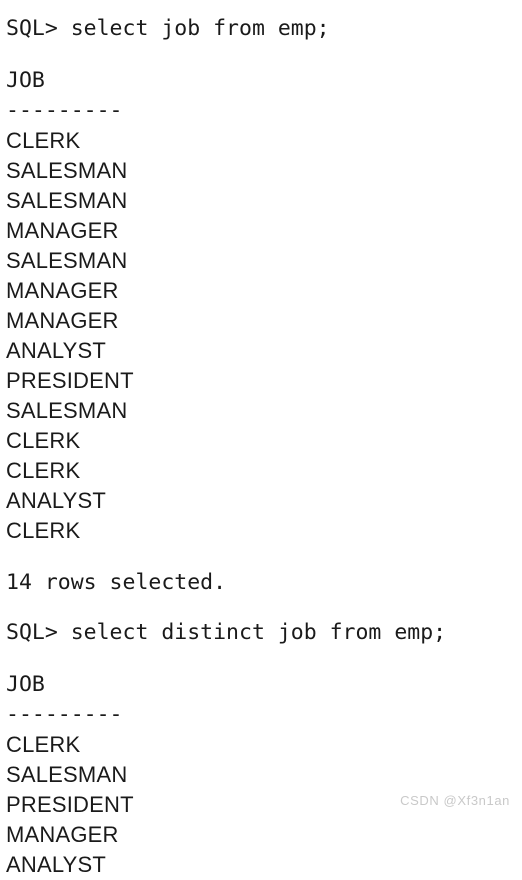  Describe the element at coordinates (70, 380) in the screenshot. I see `result-row: PRESIDENT` at that location.